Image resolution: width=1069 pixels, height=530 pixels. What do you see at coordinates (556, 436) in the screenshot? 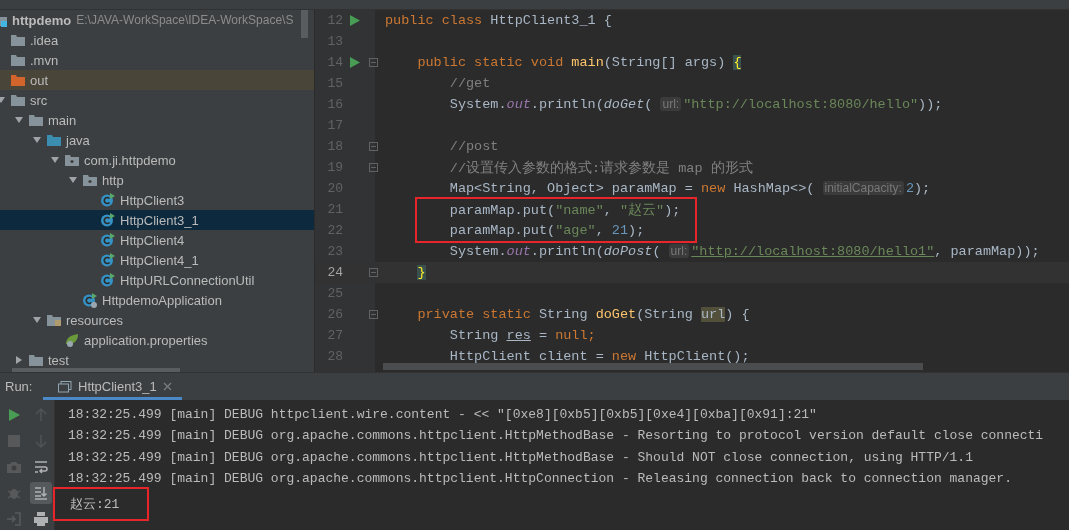
I see `console-line: 18:32:25.499 [main] DEBUG org.apache.commons.httpclient.HttpMethodBase - Resorting to protocol version default close connecti` at bounding box center [556, 436].